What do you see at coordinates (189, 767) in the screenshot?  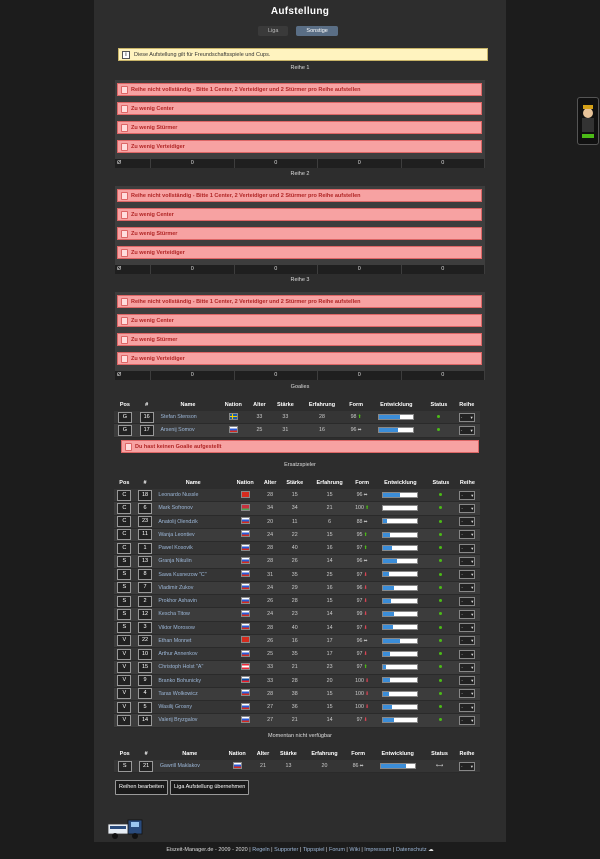 I see `player-name-link: Gawrill Maklakov` at bounding box center [189, 767].